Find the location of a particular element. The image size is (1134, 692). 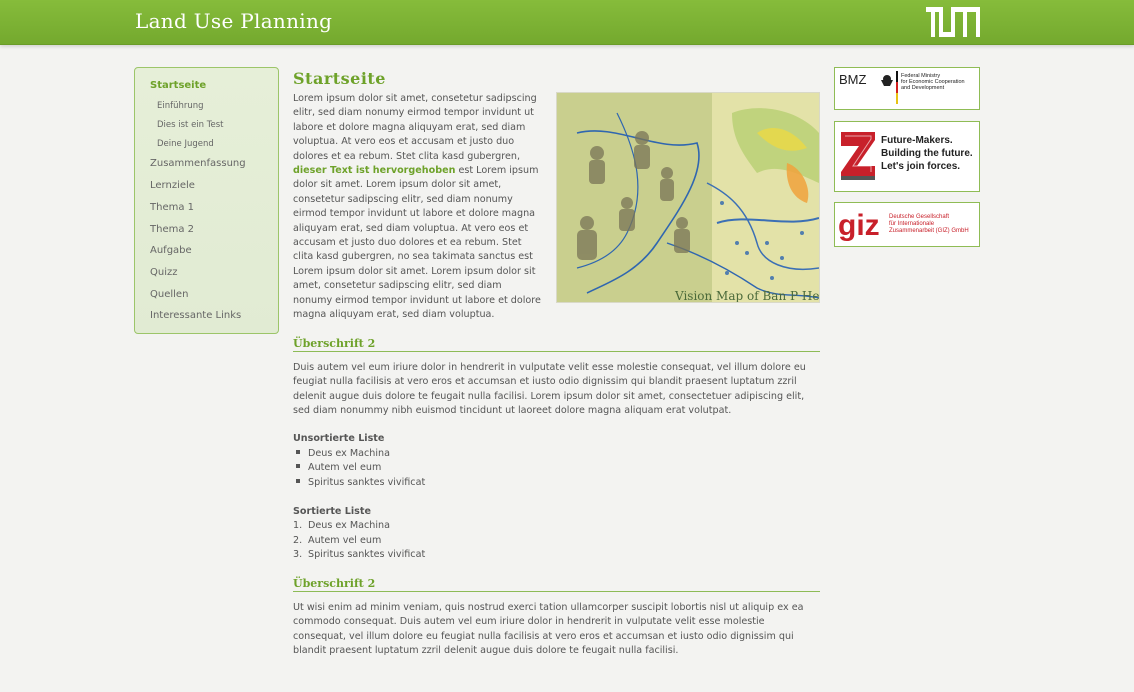

highlighted-text: dieser Text ist hervorgehoben is located at coordinates (374, 171).